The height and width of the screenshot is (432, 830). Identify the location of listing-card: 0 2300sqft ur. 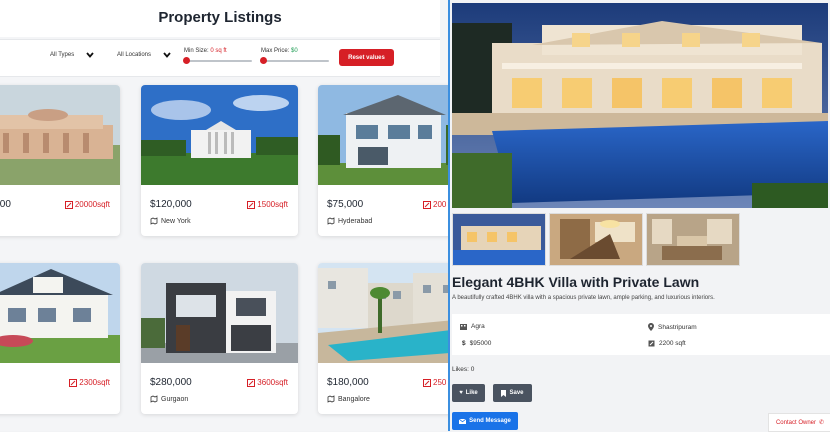
(60, 338).